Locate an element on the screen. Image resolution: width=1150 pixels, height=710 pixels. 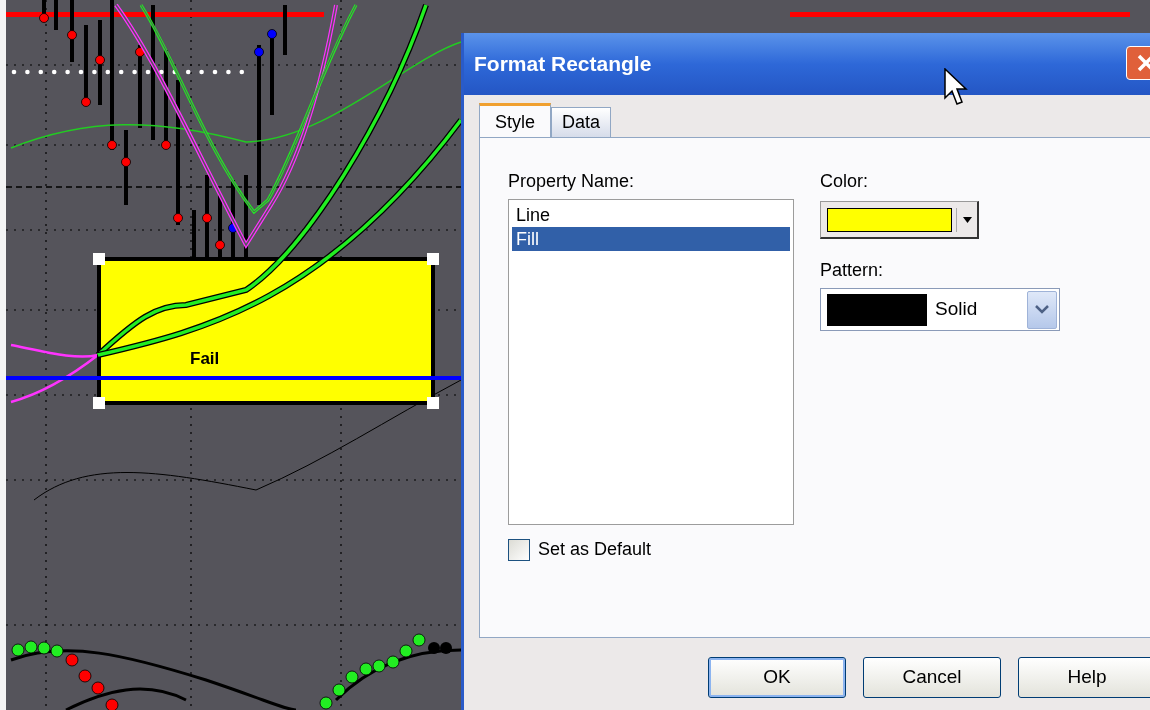
property-list-label: Property Name: is located at coordinates (572, 181).